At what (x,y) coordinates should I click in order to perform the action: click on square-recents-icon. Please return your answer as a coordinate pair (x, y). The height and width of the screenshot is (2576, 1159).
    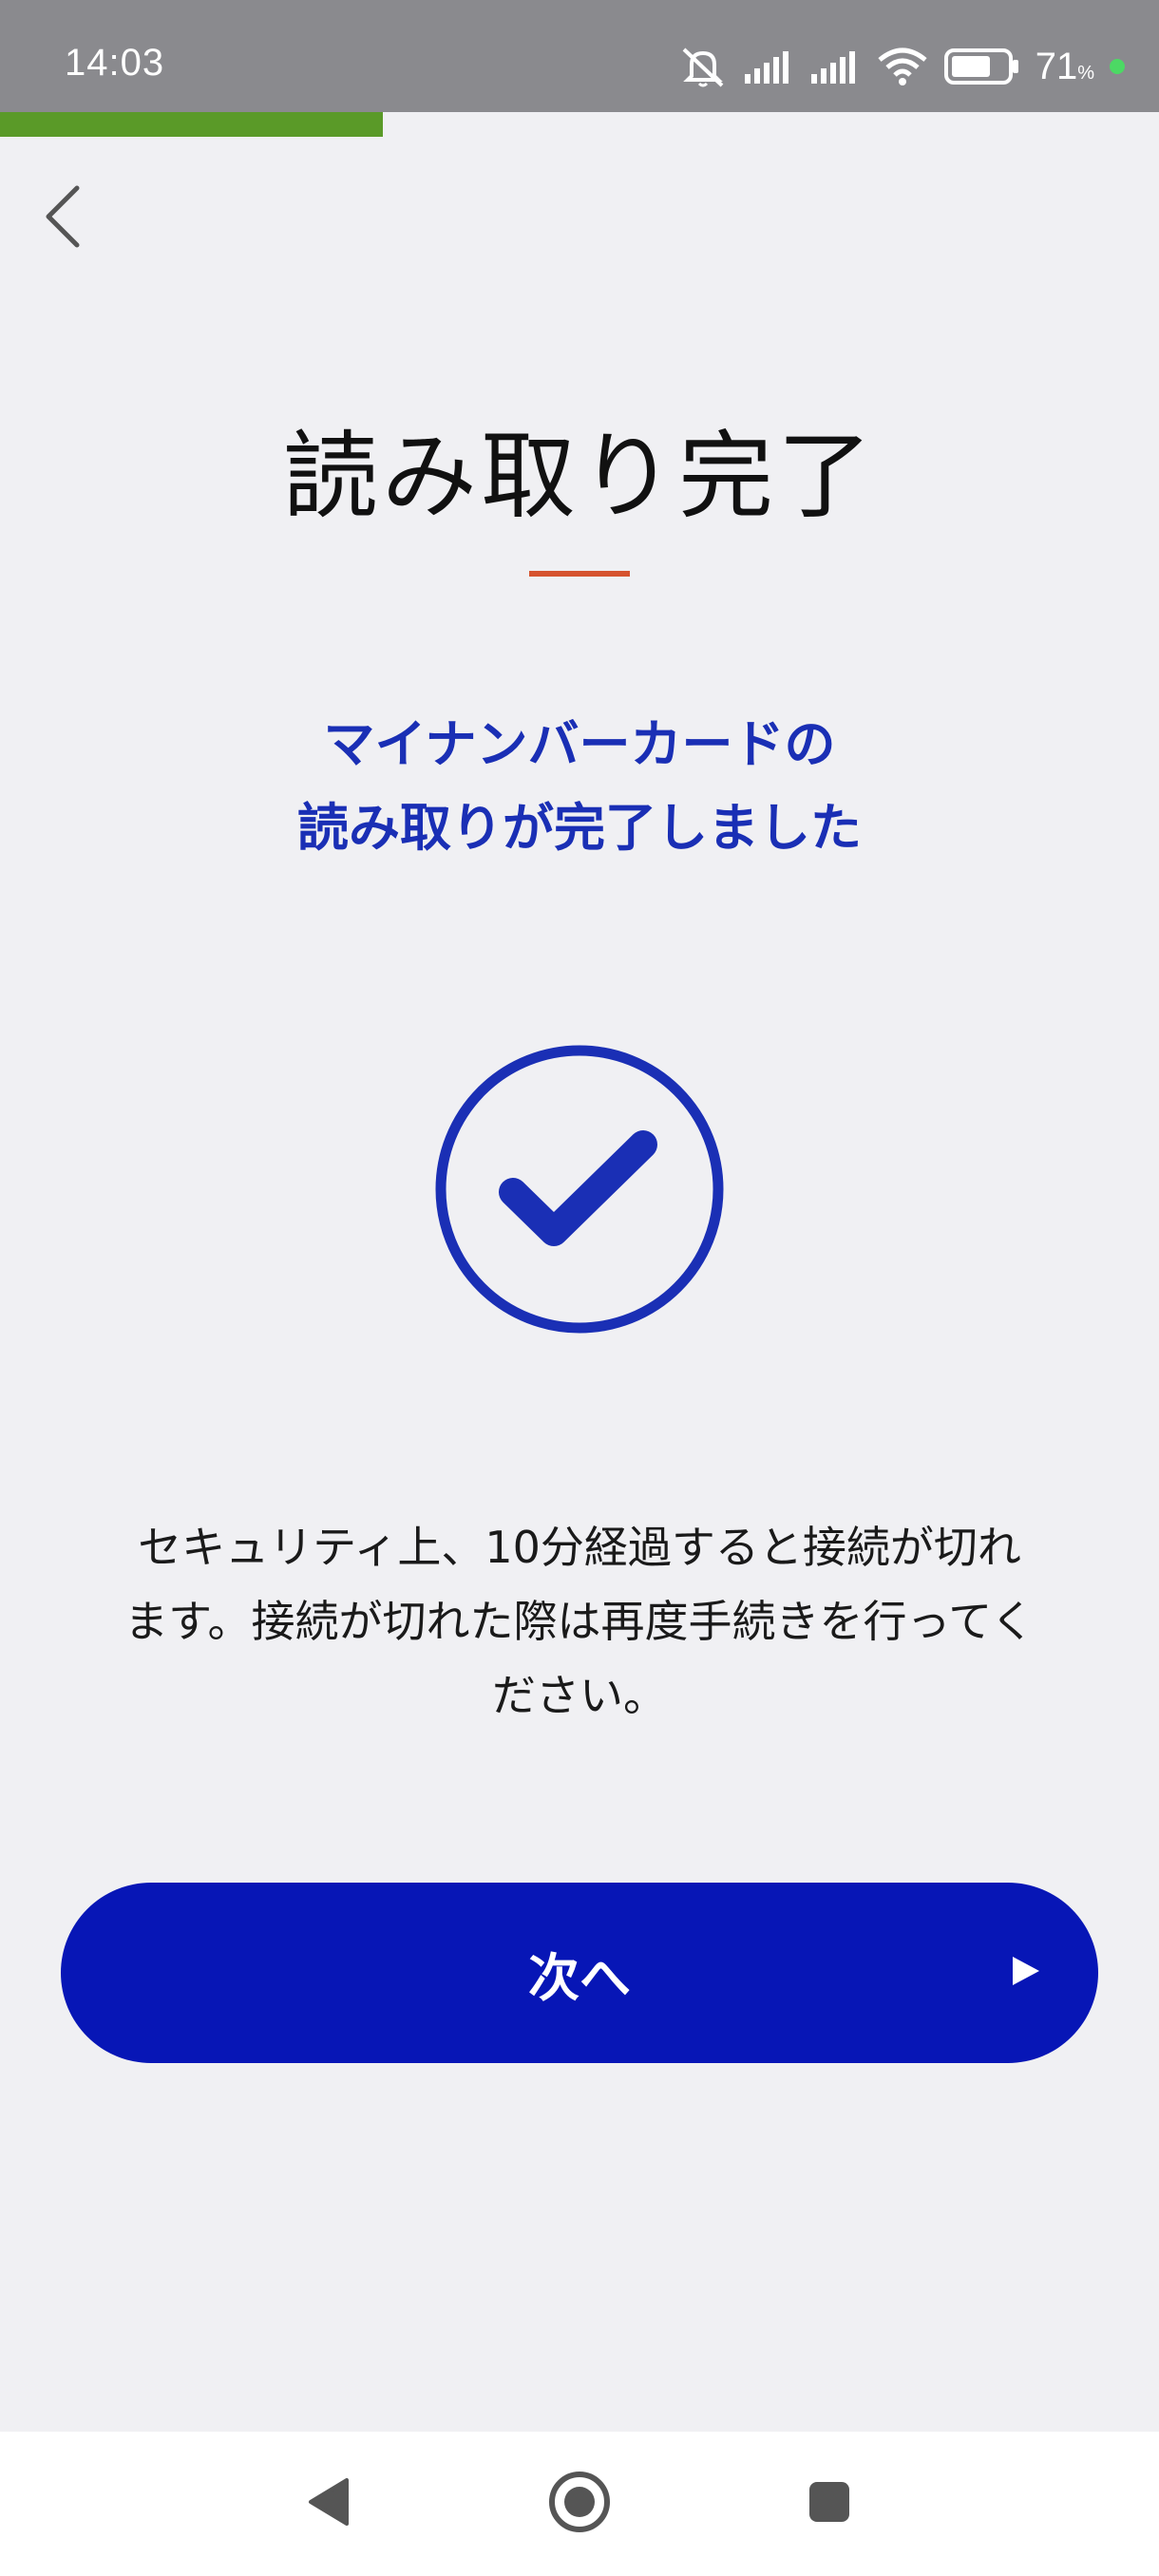
    Looking at the image, I should click on (829, 2503).